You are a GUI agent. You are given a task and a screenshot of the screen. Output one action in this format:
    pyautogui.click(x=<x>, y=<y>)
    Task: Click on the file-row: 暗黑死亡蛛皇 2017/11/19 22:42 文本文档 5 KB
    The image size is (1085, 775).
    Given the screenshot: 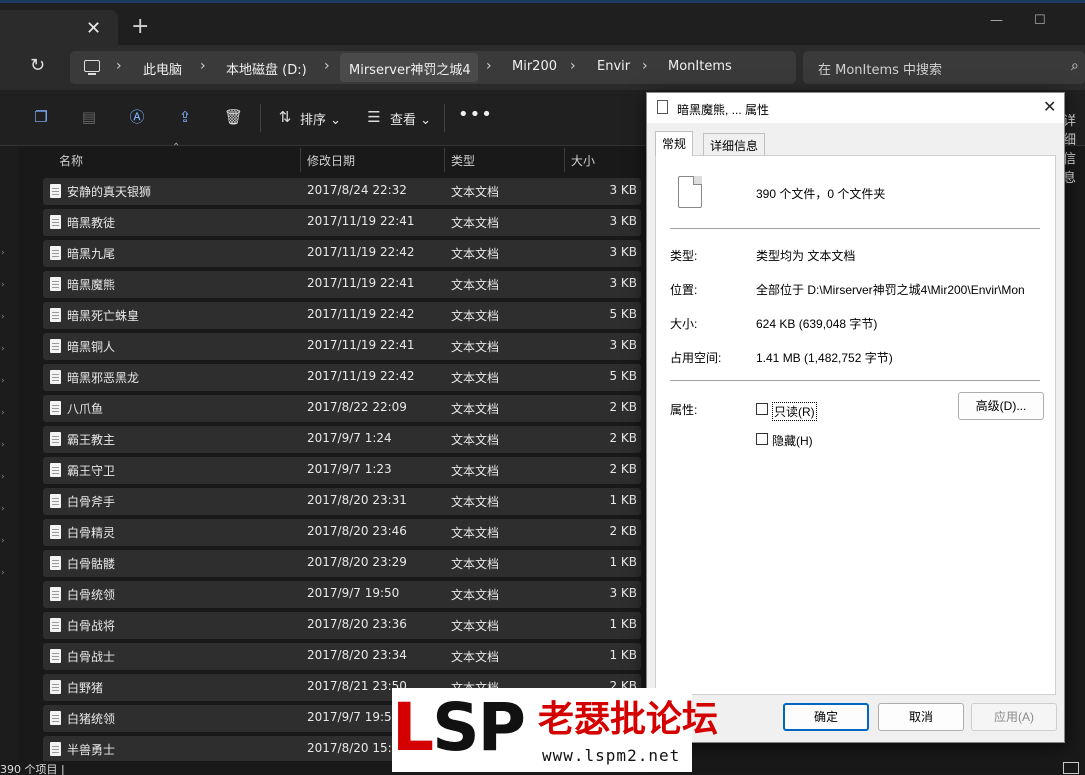 What is the action you would take?
    pyautogui.click(x=342, y=315)
    